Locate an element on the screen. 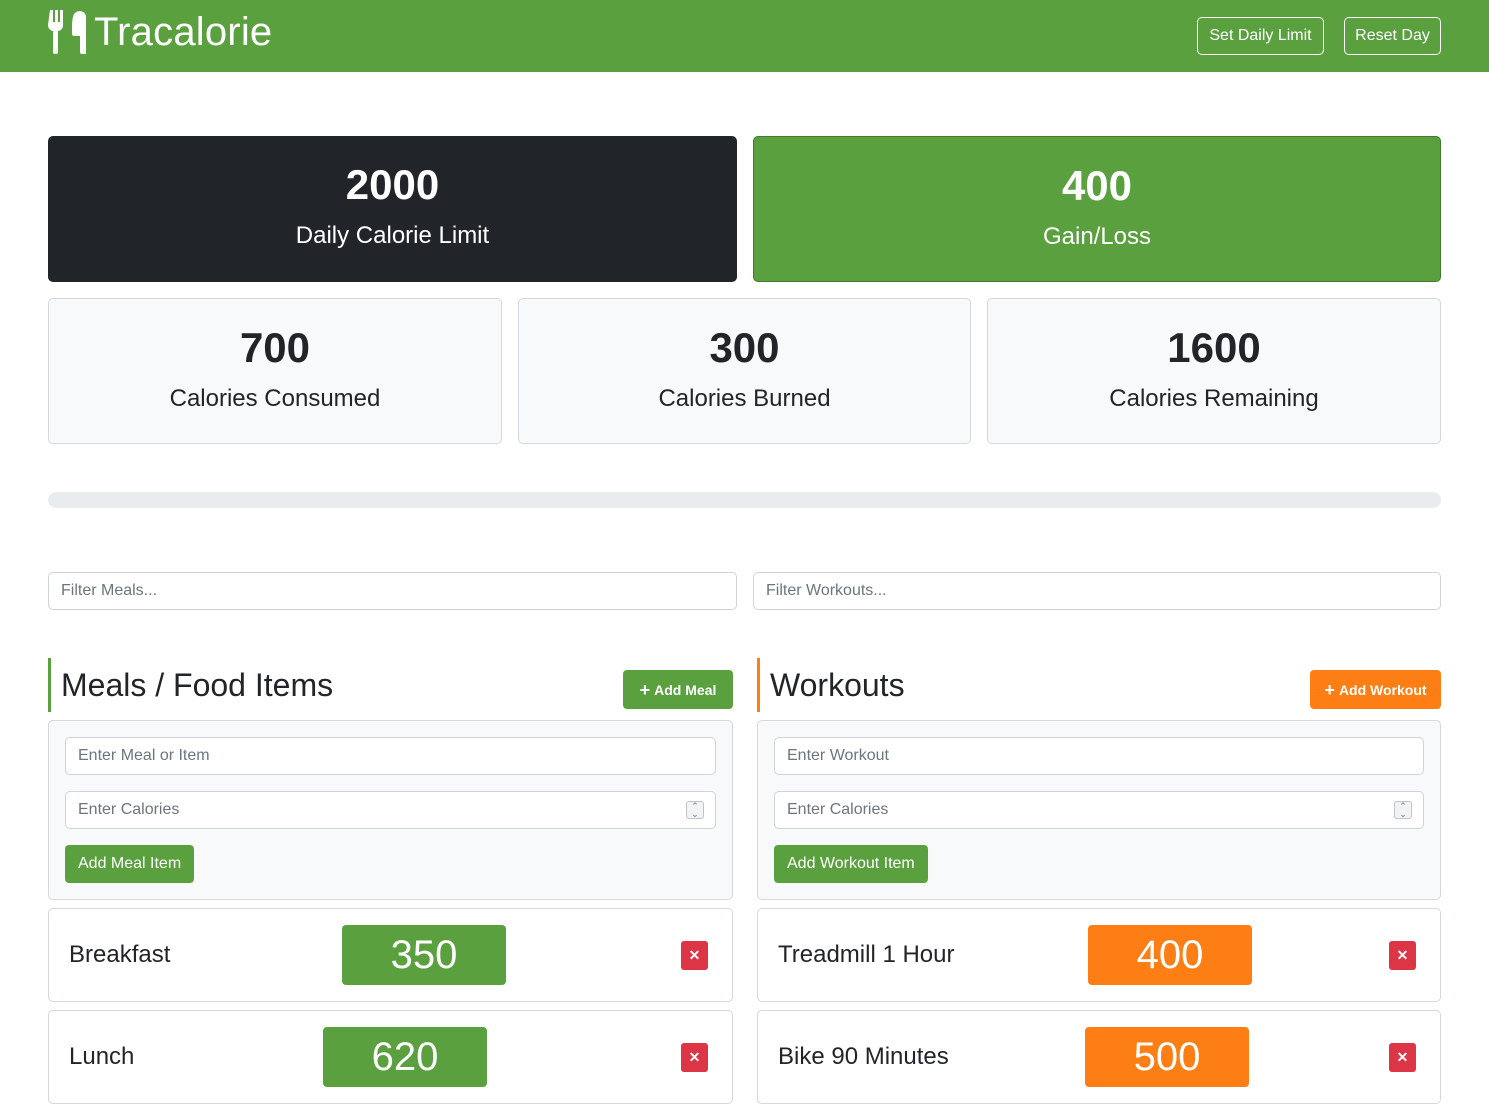 The height and width of the screenshot is (1112, 1489). meal-item-calories: 350 is located at coordinates (424, 955).